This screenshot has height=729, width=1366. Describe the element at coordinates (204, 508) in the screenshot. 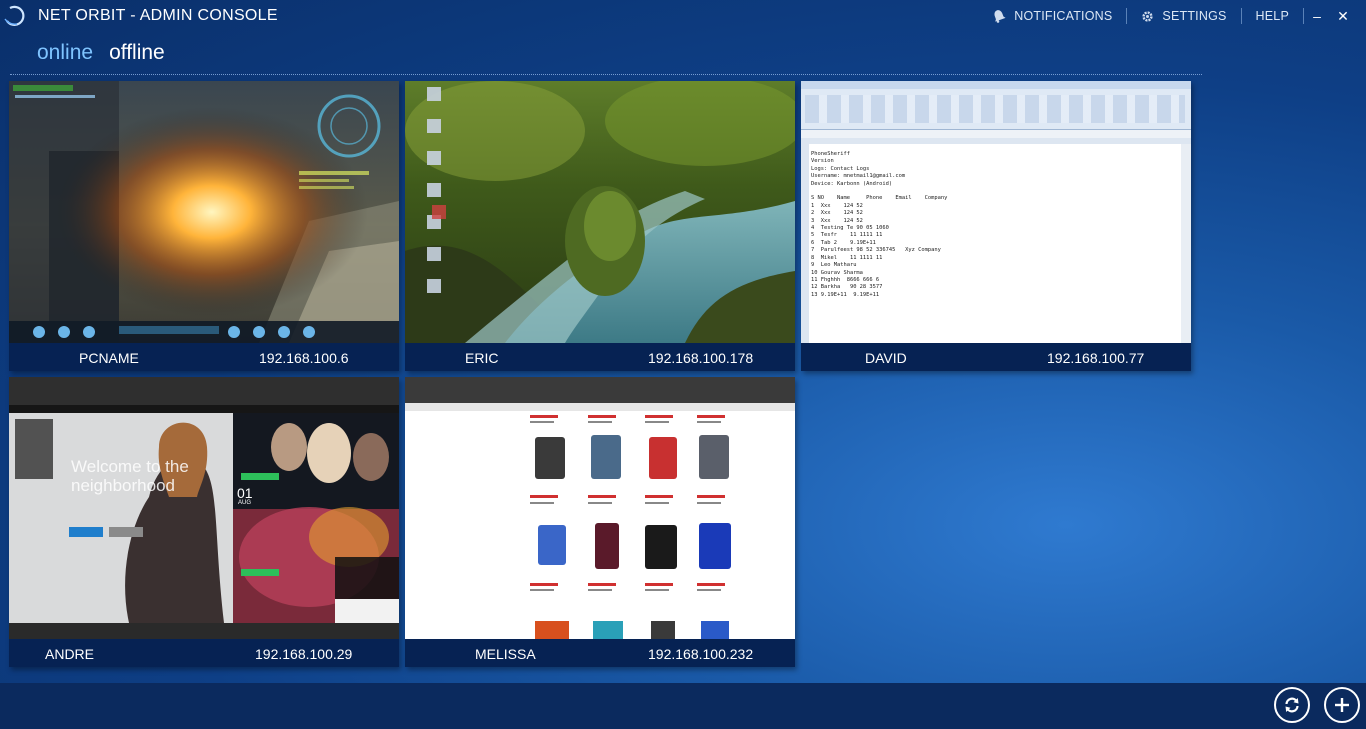

I see `screen-thumbnail: Welcome to the neighborhood 01 AUG` at that location.